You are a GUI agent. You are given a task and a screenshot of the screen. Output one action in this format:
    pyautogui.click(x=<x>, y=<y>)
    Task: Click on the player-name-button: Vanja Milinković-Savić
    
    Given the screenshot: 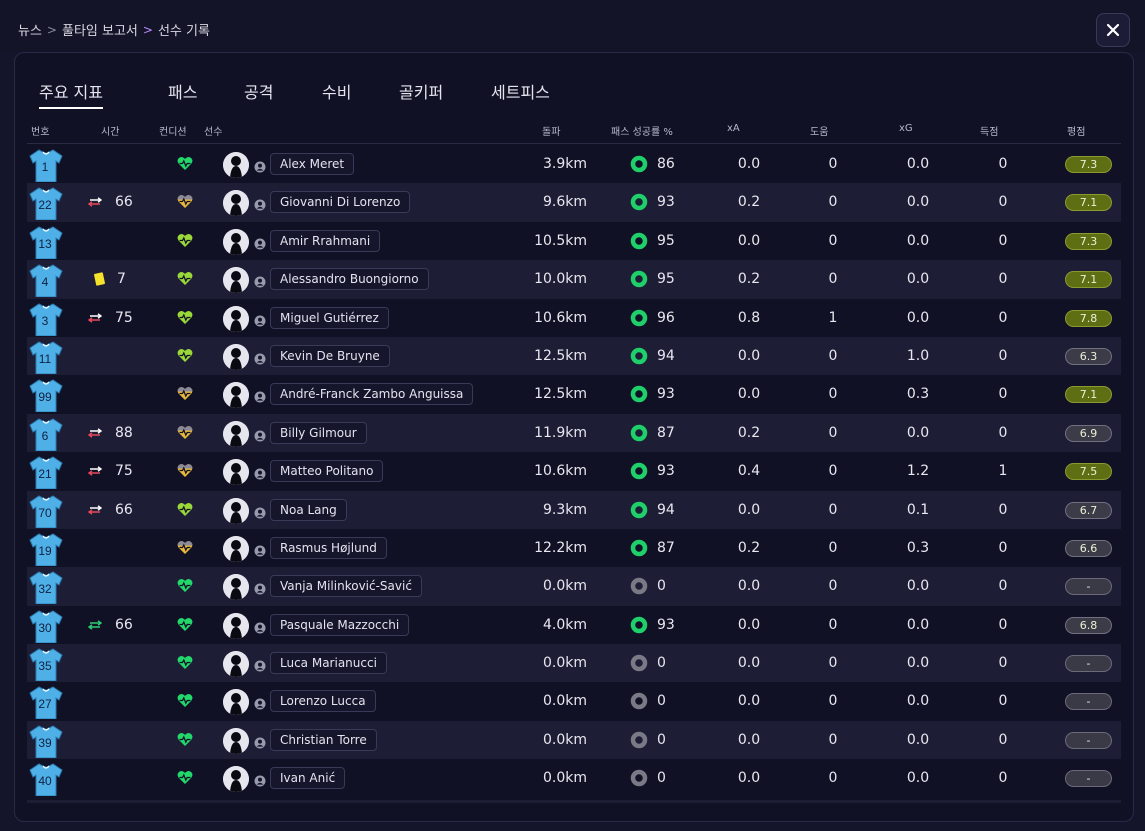 What is the action you would take?
    pyautogui.click(x=346, y=586)
    